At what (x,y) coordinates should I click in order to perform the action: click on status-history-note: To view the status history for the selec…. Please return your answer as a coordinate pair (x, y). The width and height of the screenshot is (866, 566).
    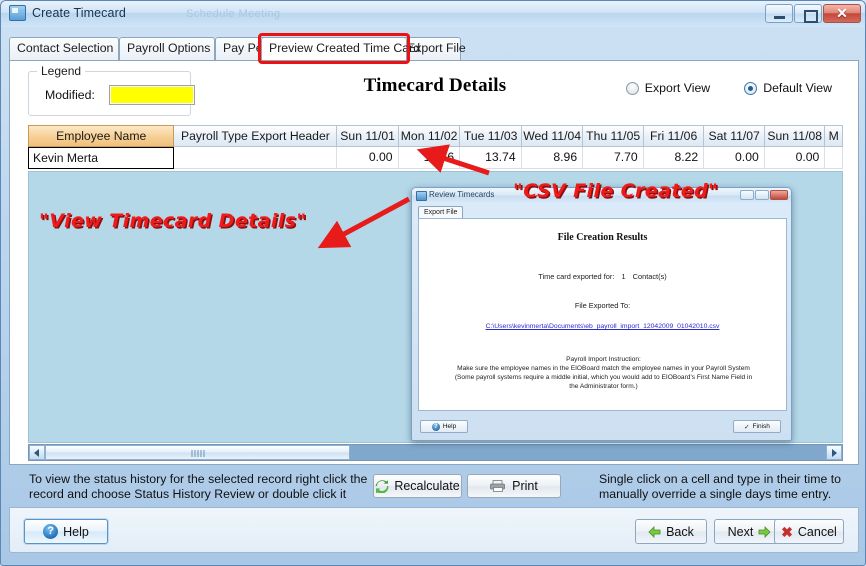
    Looking at the image, I should click on (198, 486).